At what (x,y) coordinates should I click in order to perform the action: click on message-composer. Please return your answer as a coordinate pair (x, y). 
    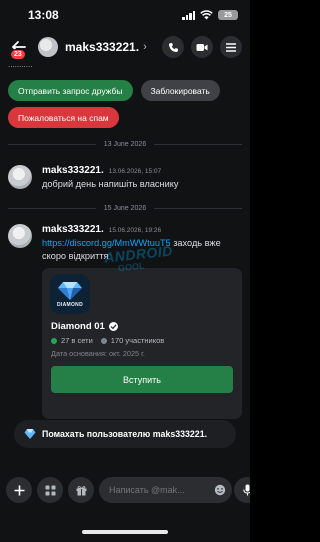
    Looking at the image, I should click on (125, 490).